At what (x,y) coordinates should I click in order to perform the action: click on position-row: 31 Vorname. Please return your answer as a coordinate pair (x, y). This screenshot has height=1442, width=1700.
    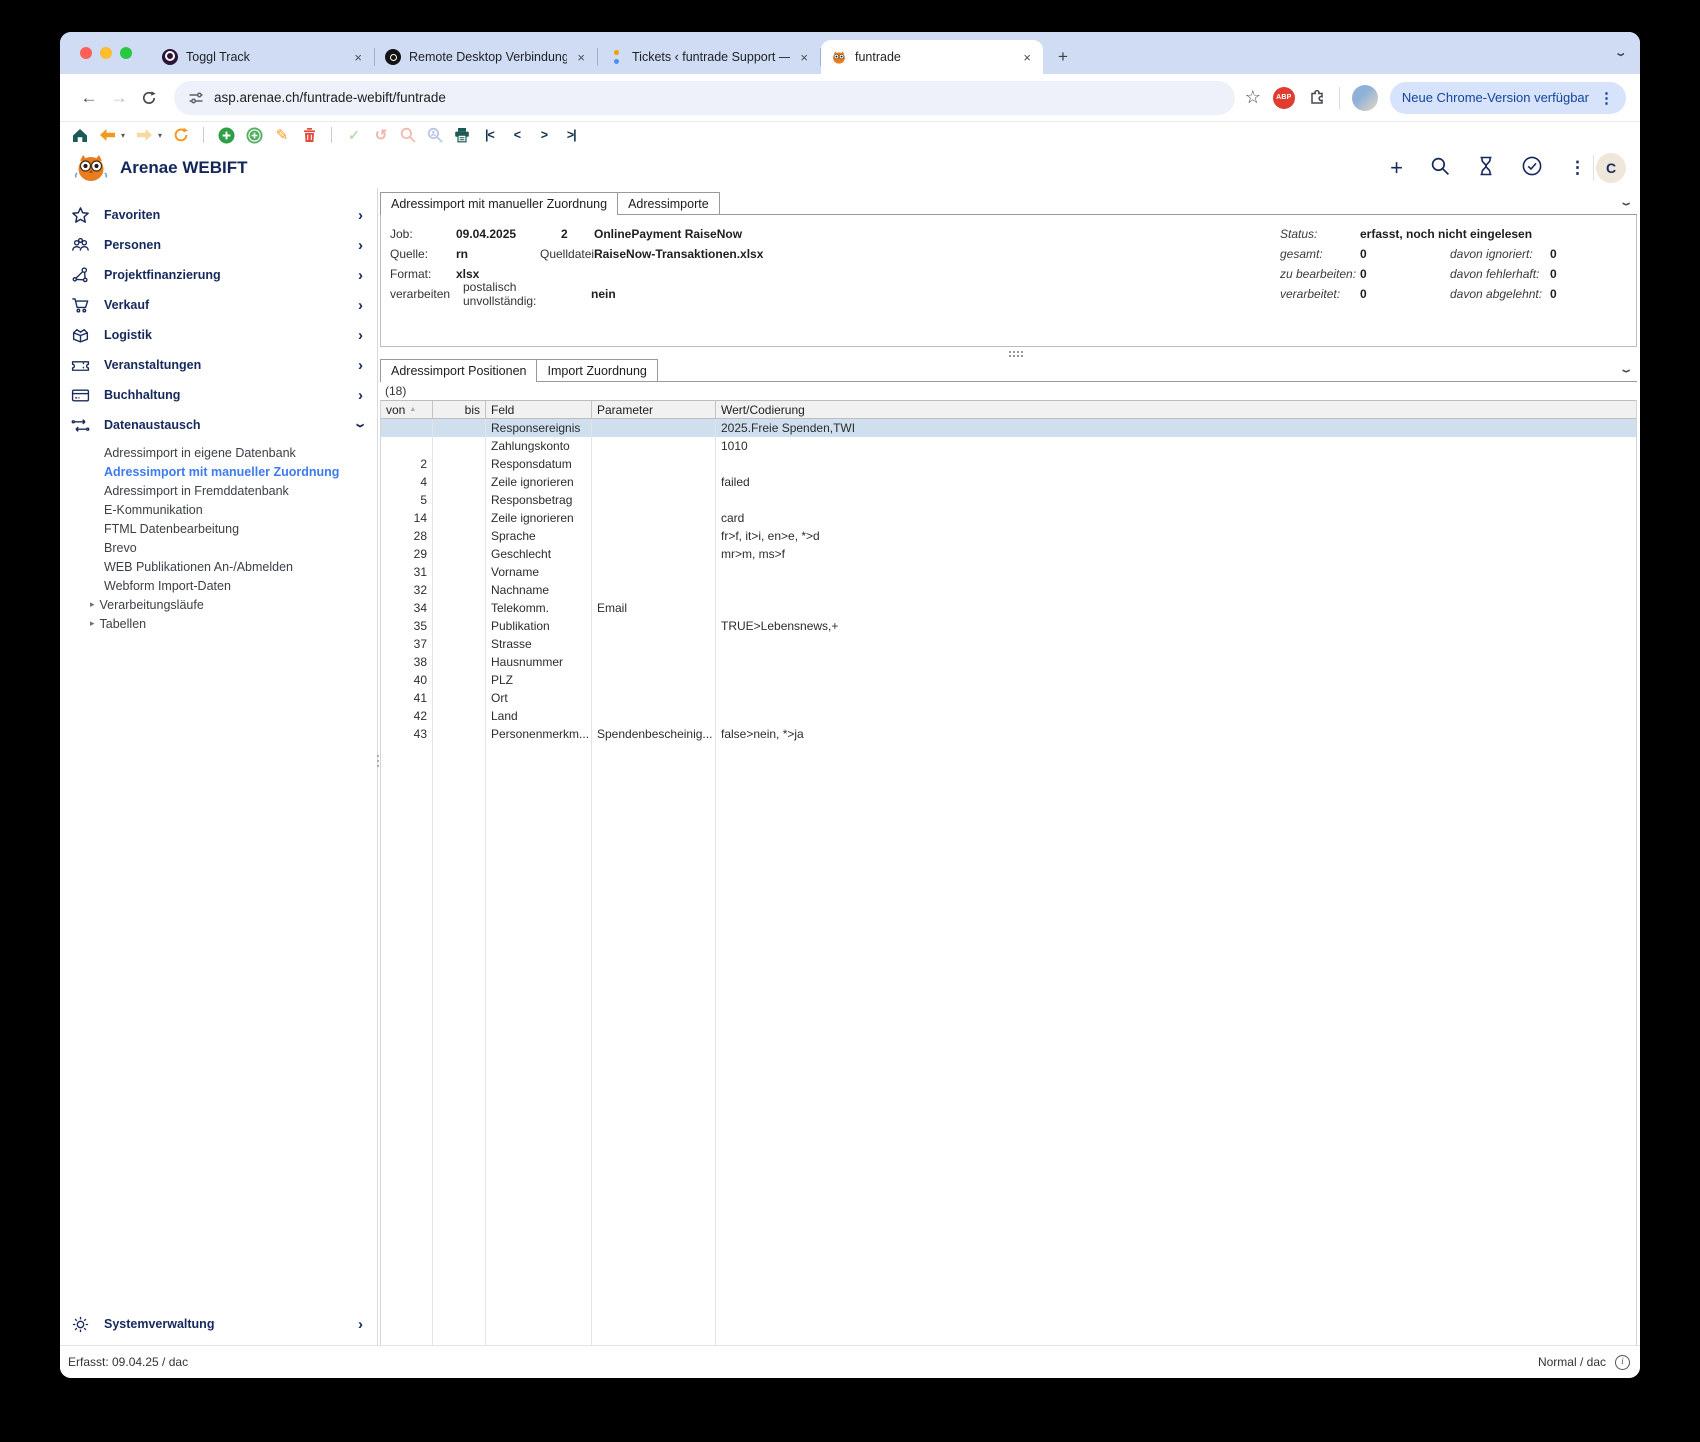
    Looking at the image, I should click on (1008, 572).